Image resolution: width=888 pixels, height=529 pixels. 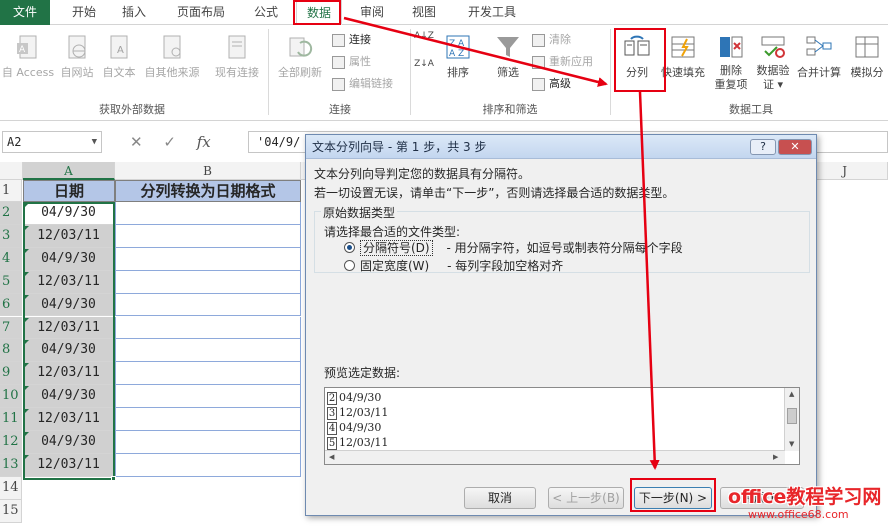 I want to click on fill-handle, so click(x=113, y=478).